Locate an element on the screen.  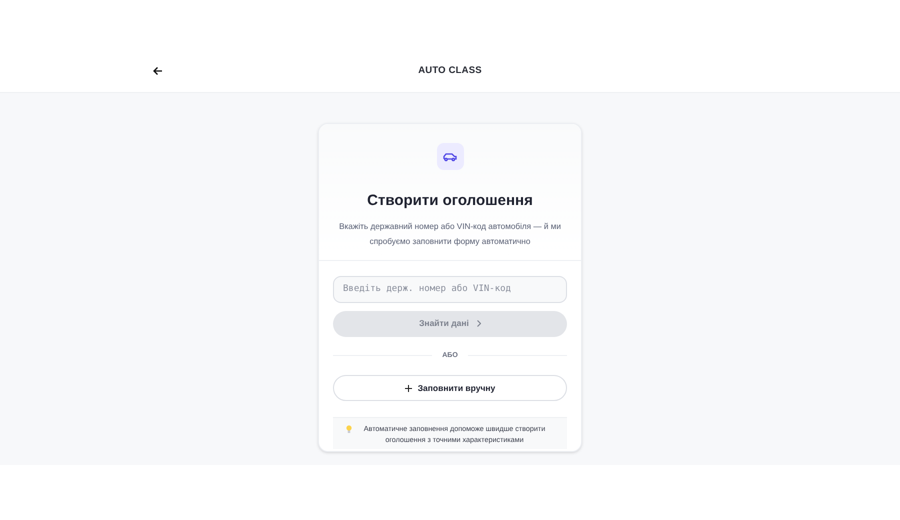
back-arrow-icon is located at coordinates (158, 71).